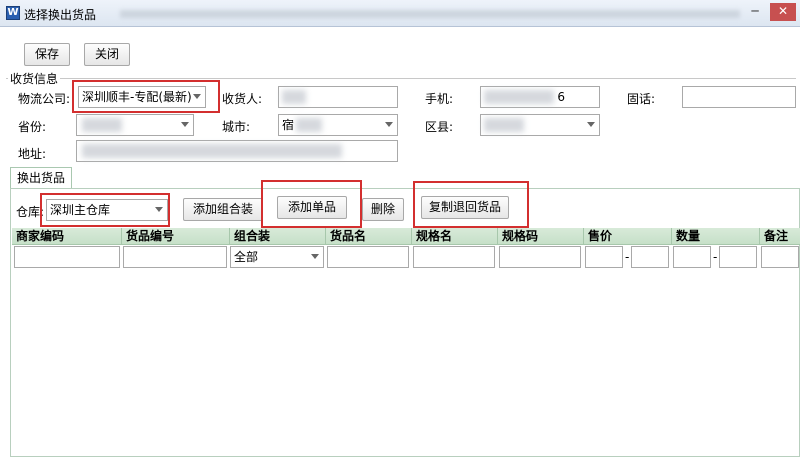 The image size is (800, 457). I want to click on receiving-legend: 收货信息, so click(34, 78).